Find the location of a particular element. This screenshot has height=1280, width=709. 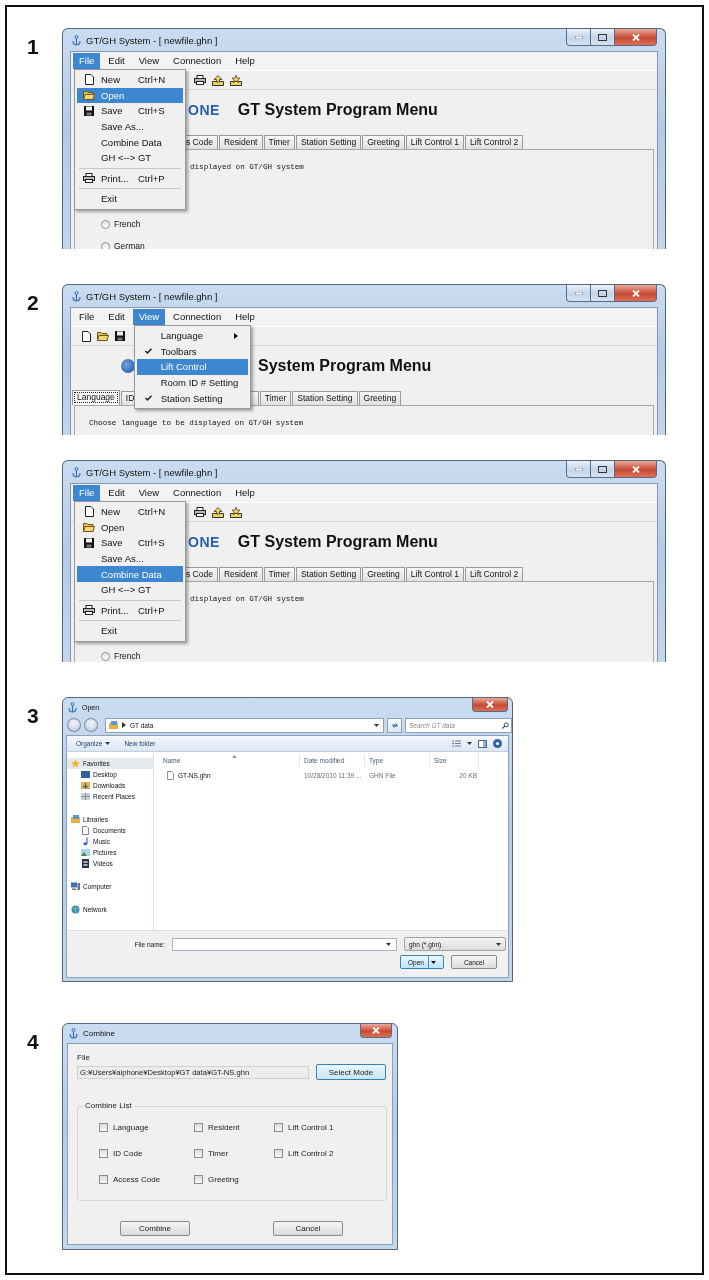

maximize-icon is located at coordinates (602, 37).